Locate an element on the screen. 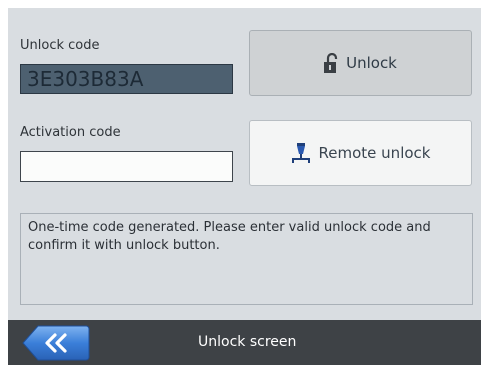 The height and width of the screenshot is (365, 481). unlock-button: Unlock is located at coordinates (360, 63).